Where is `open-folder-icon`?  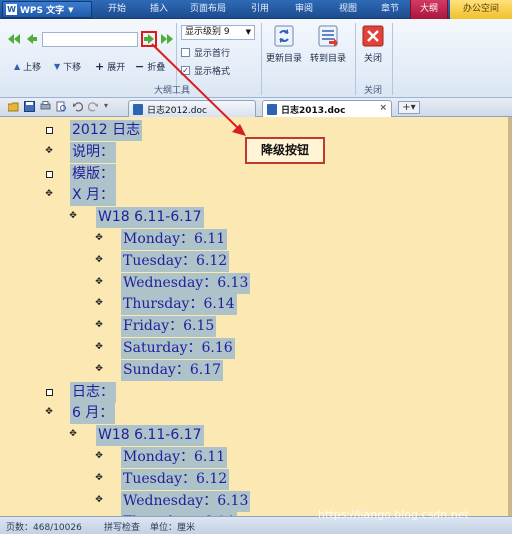 open-folder-icon is located at coordinates (13, 106).